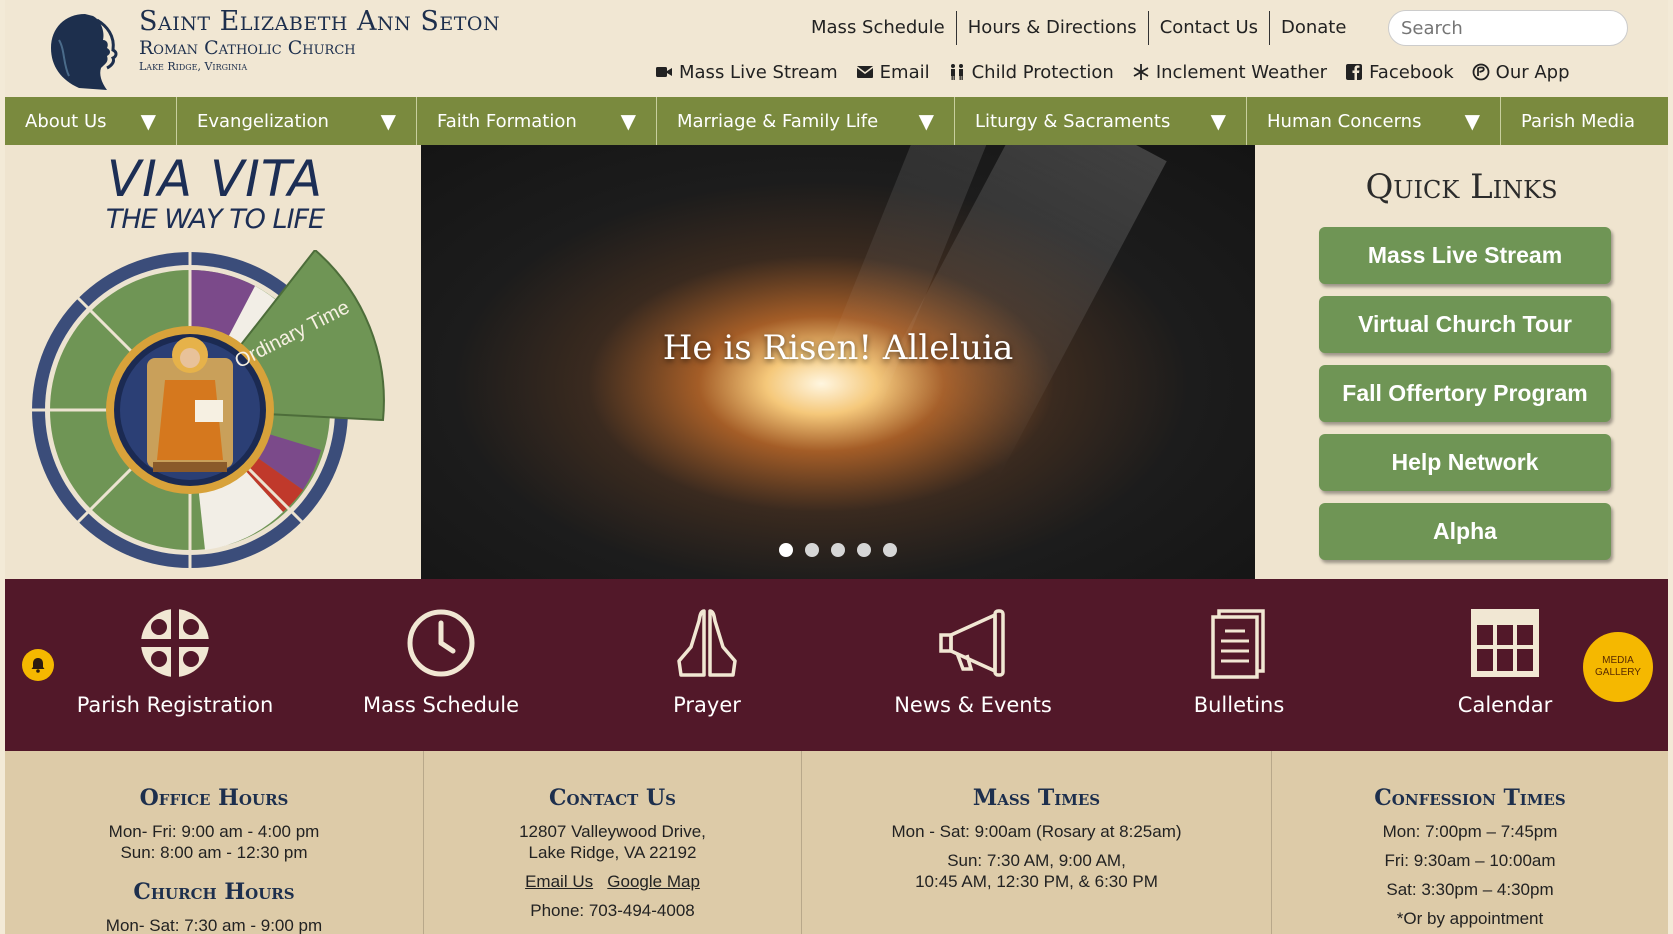  What do you see at coordinates (1618, 672) in the screenshot?
I see `media-gallery-line2: GALLERY` at bounding box center [1618, 672].